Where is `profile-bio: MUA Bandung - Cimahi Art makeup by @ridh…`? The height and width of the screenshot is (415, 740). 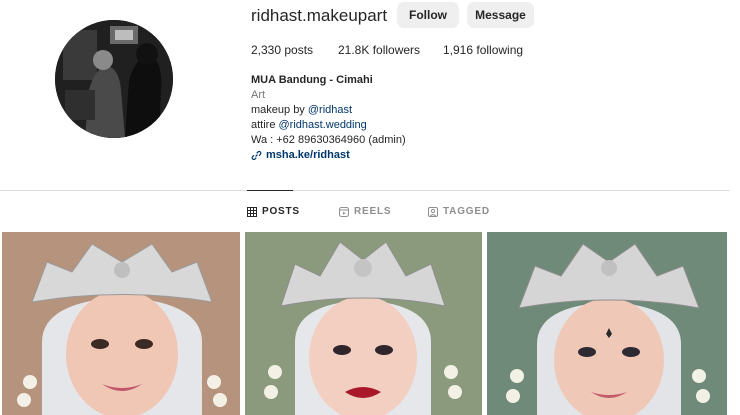
profile-bio: MUA Bandung - Cimahi Art makeup by @ridh… is located at coordinates (328, 118).